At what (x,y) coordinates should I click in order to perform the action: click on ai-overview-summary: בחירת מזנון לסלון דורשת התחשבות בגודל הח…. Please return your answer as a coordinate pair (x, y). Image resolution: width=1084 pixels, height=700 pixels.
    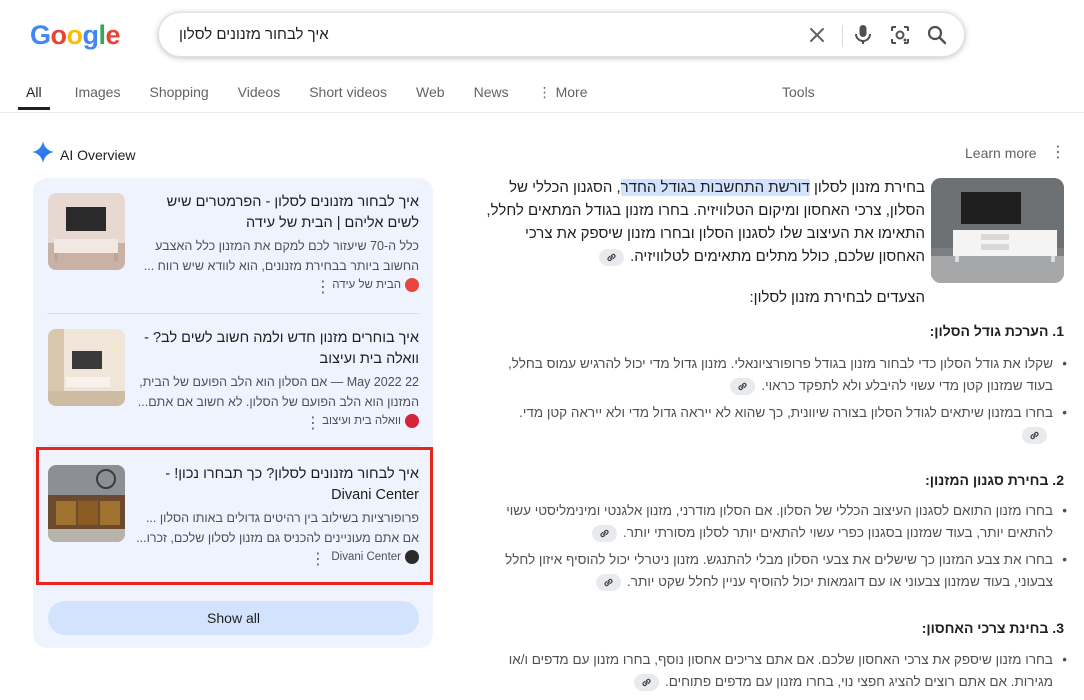
    Looking at the image, I should click on (705, 222).